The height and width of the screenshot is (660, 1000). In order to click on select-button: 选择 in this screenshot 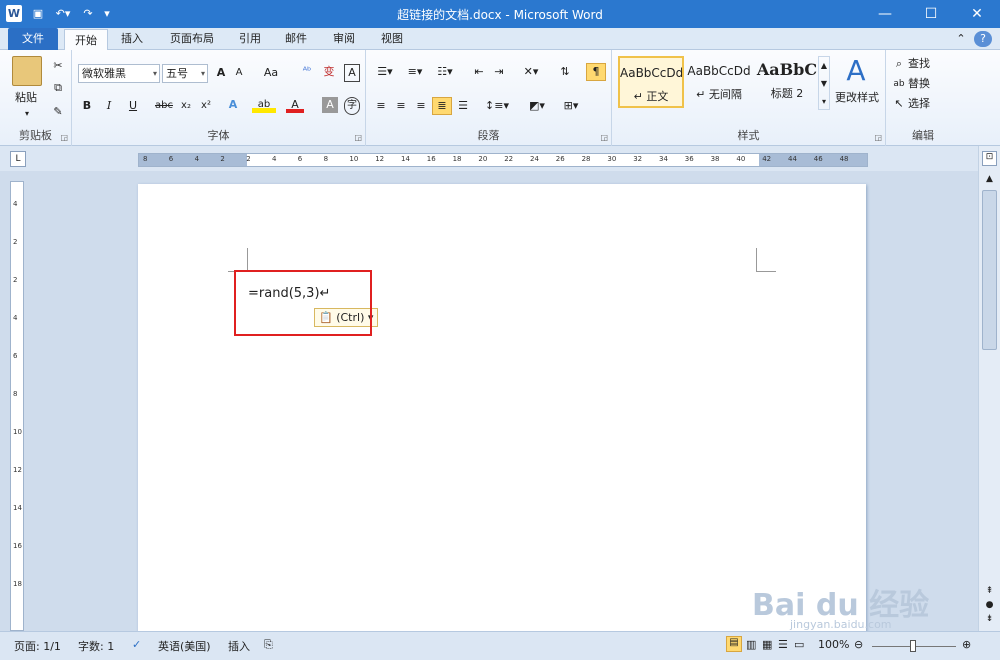, I will do `click(928, 104)`.